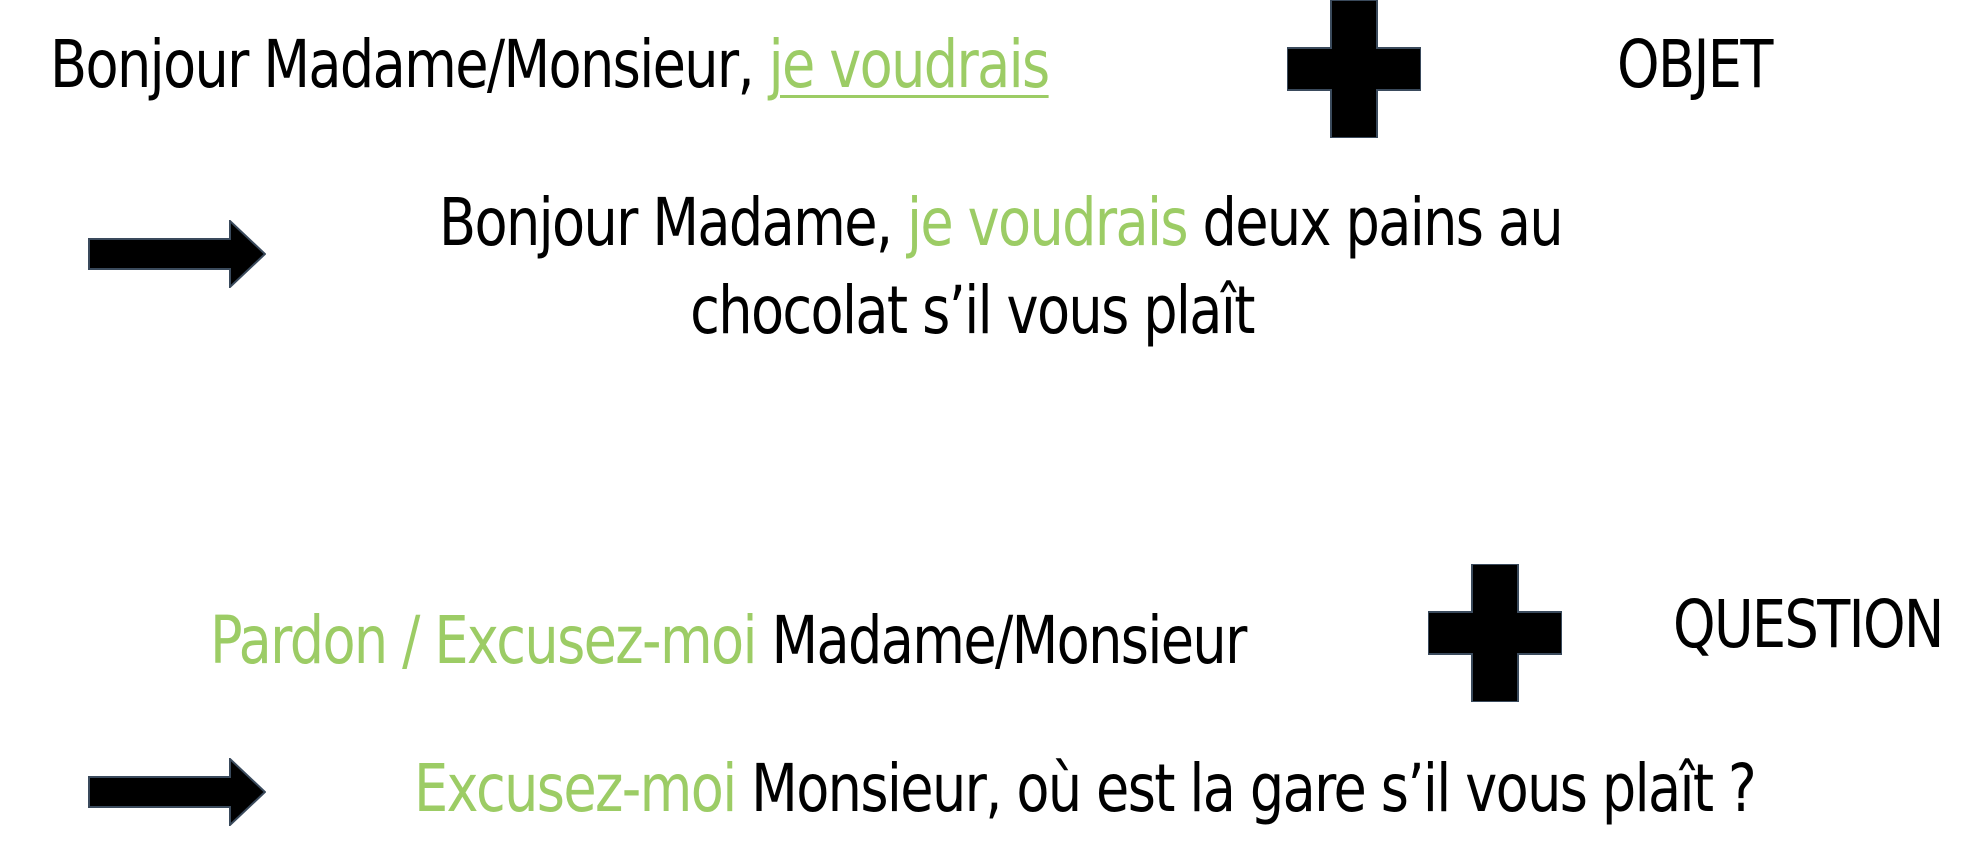 Image resolution: width=1964 pixels, height=862 pixels. What do you see at coordinates (1695, 64) in the screenshot?
I see `object-label: OBJET` at bounding box center [1695, 64].